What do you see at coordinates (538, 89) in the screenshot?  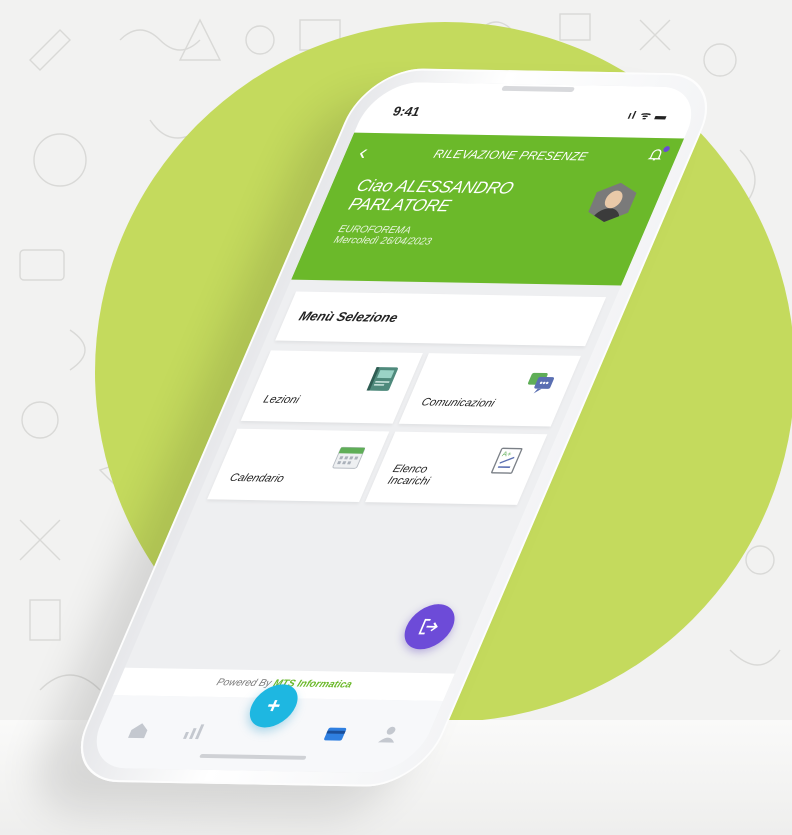 I see `speaker-notch` at bounding box center [538, 89].